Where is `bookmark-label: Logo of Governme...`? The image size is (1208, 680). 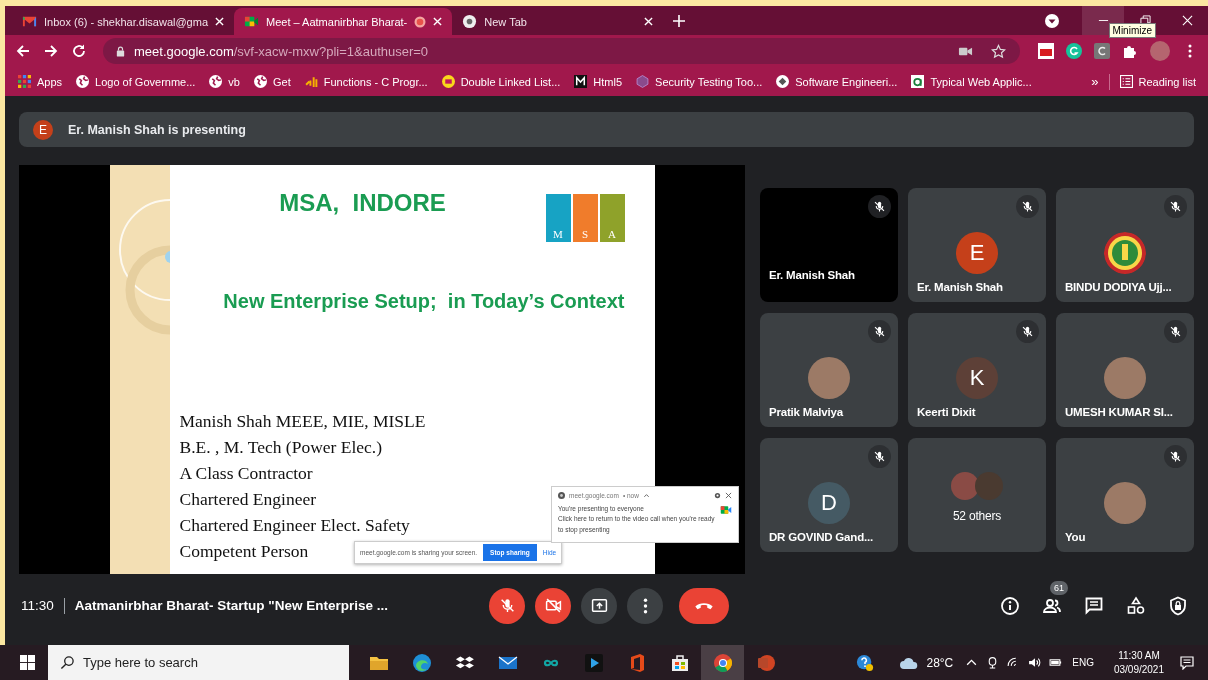
bookmark-label: Logo of Governme... is located at coordinates (145, 81).